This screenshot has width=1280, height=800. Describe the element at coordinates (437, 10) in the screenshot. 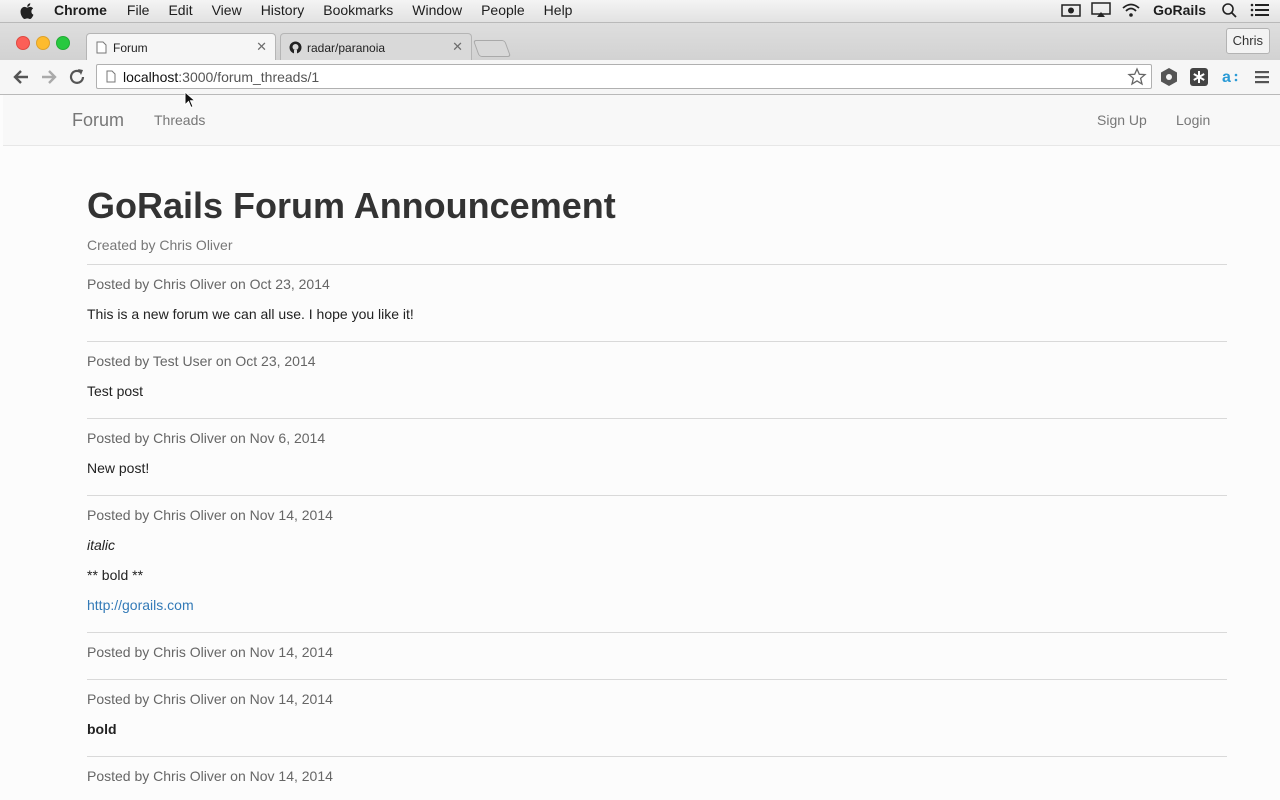

I see `menu-window: Window` at that location.